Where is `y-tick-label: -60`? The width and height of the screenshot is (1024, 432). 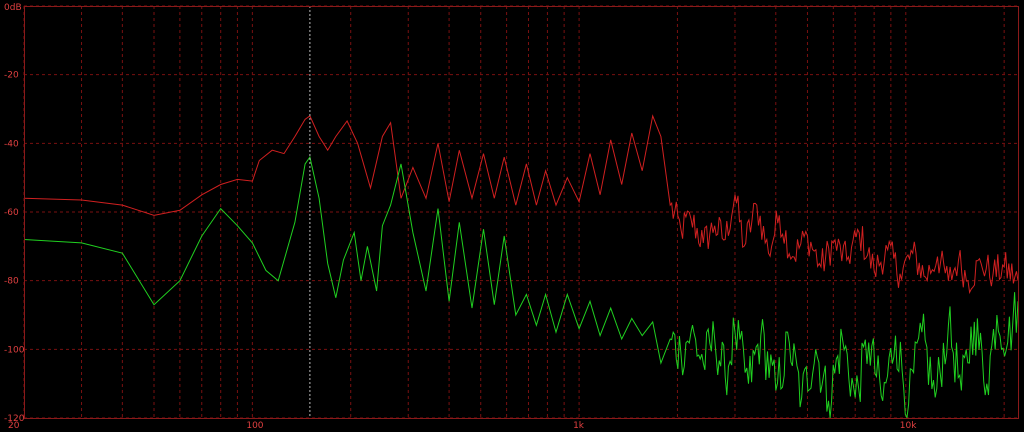 y-tick-label: -60 is located at coordinates (11, 213).